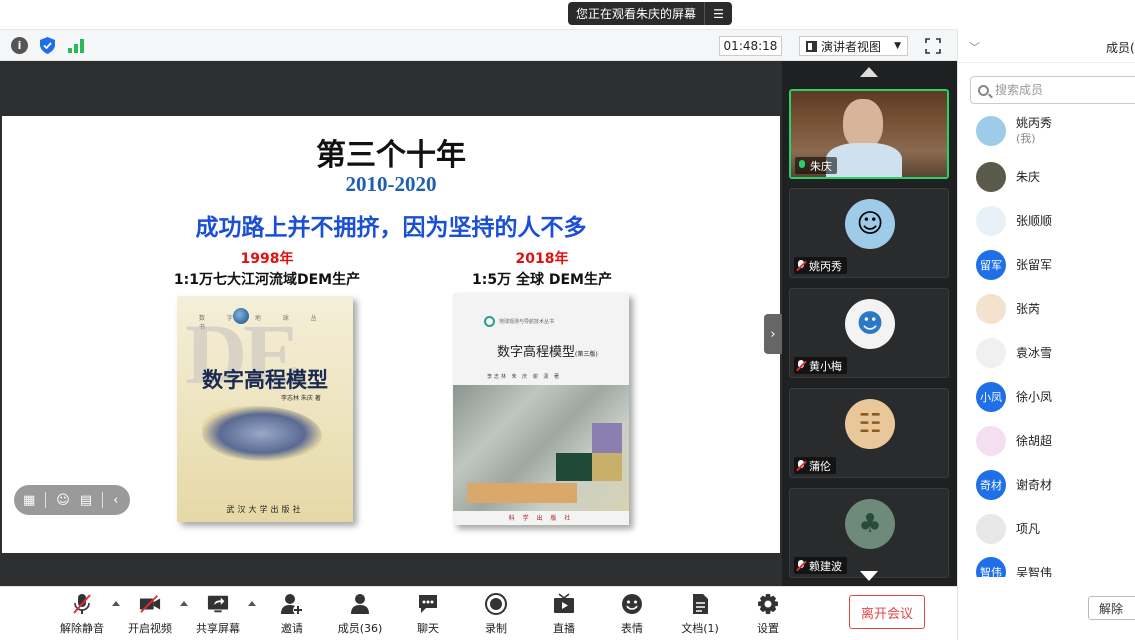 The image size is (1135, 640). What do you see at coordinates (489, 321) in the screenshot?
I see `series-logo-icon` at bounding box center [489, 321].